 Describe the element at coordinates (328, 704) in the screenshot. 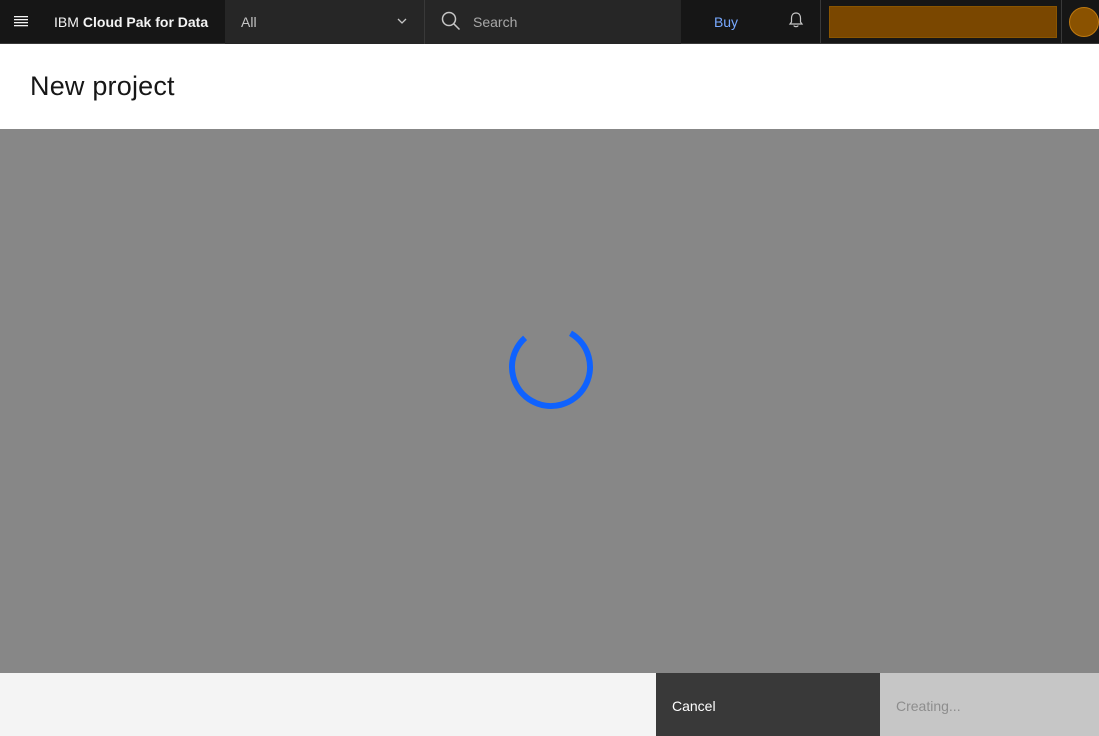

I see `footer-spacer` at that location.